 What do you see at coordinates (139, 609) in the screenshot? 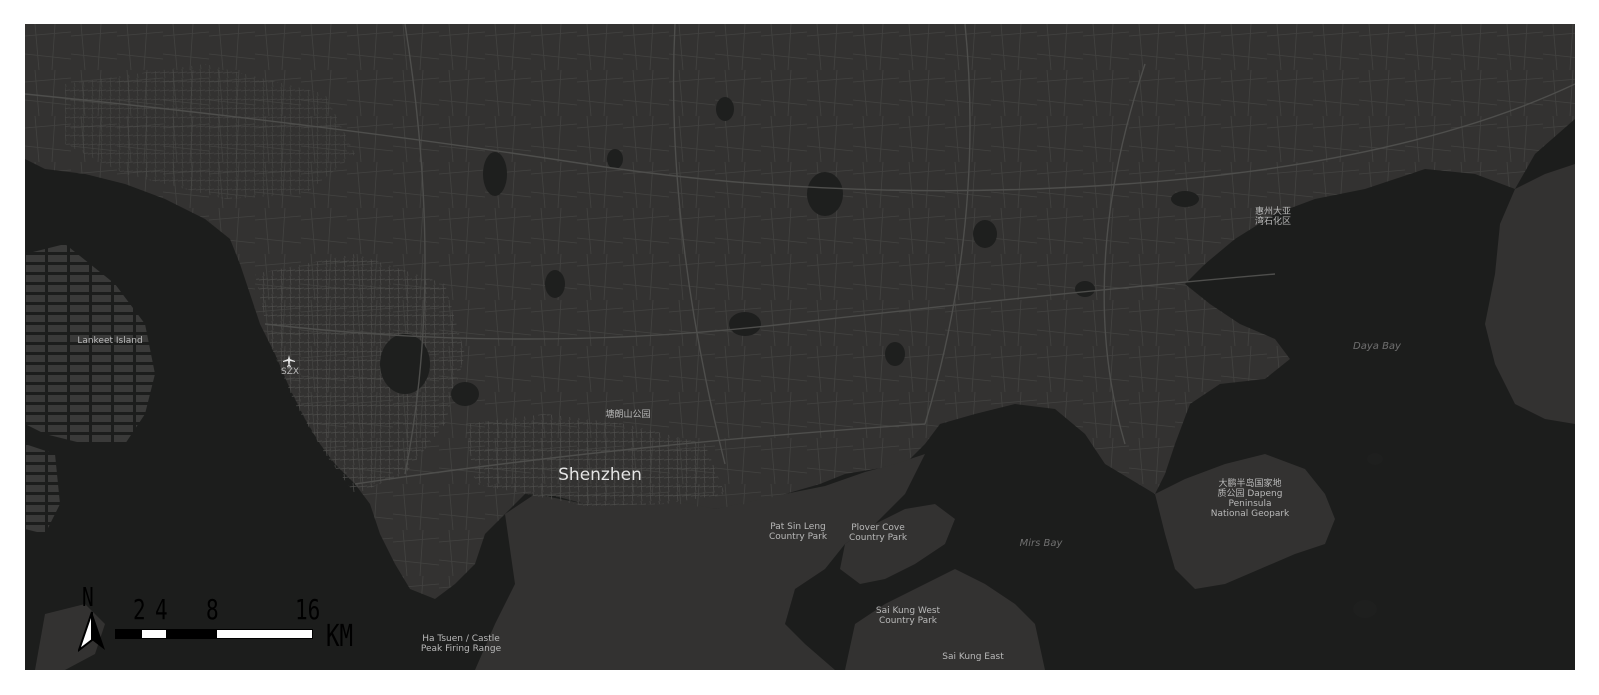
I see `scale-tick-2: 2` at bounding box center [139, 609].